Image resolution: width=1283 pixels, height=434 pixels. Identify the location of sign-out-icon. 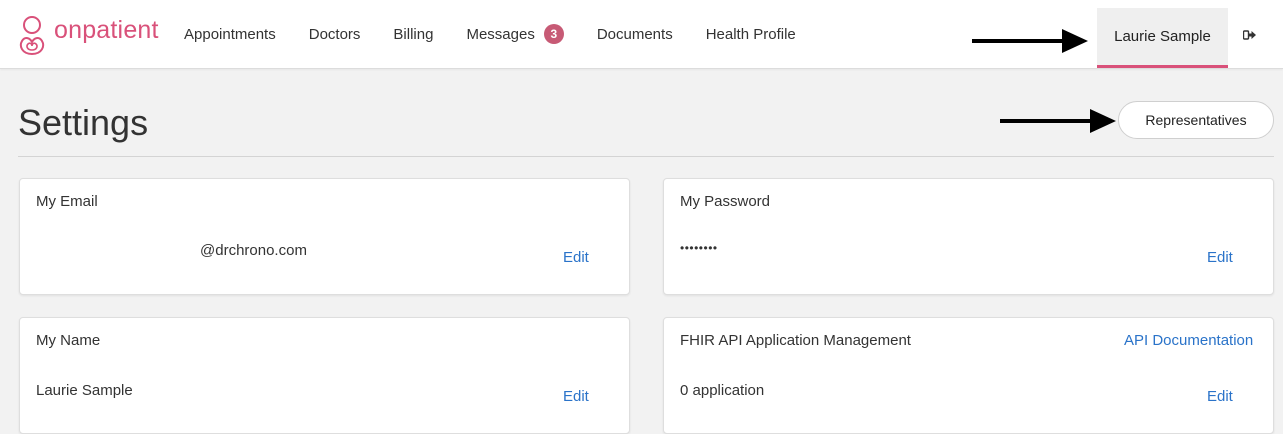
(1250, 35).